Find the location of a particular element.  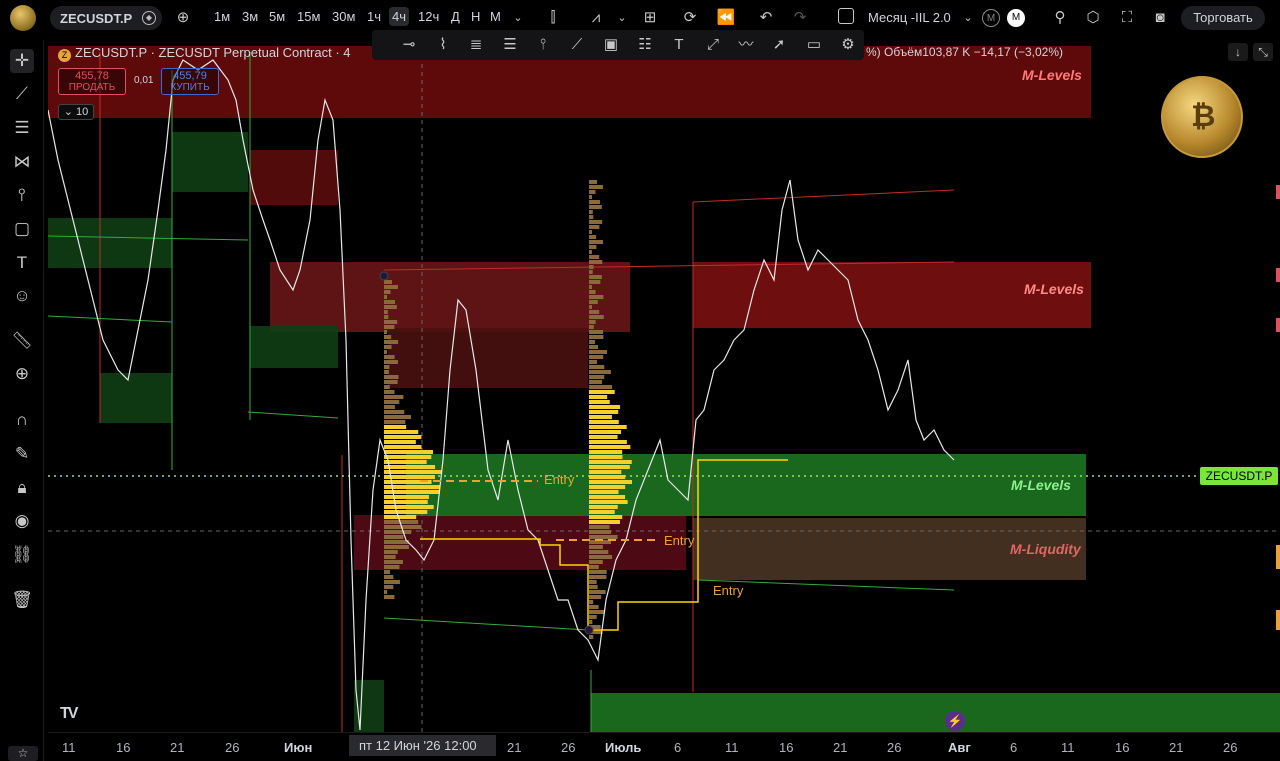

time-tick: 16 is located at coordinates (123, 747).